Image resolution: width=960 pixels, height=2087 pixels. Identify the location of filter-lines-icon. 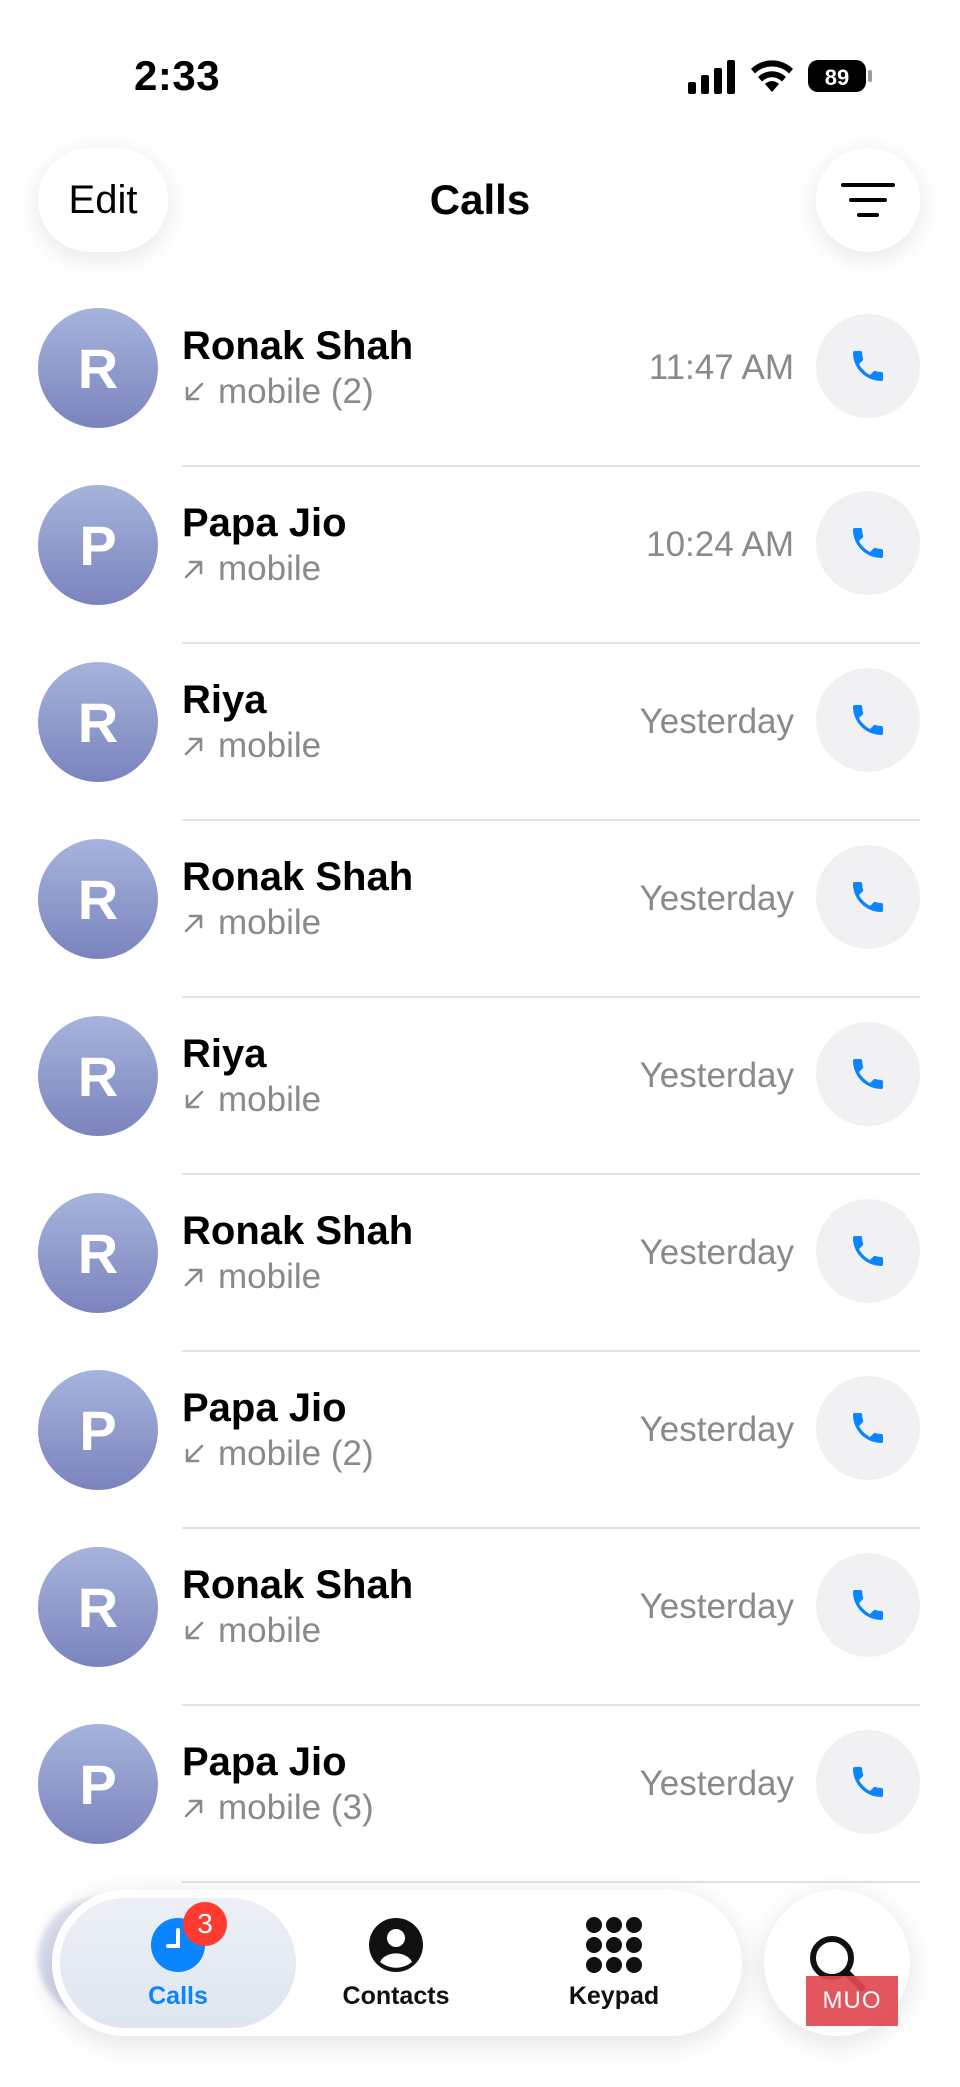
(868, 200).